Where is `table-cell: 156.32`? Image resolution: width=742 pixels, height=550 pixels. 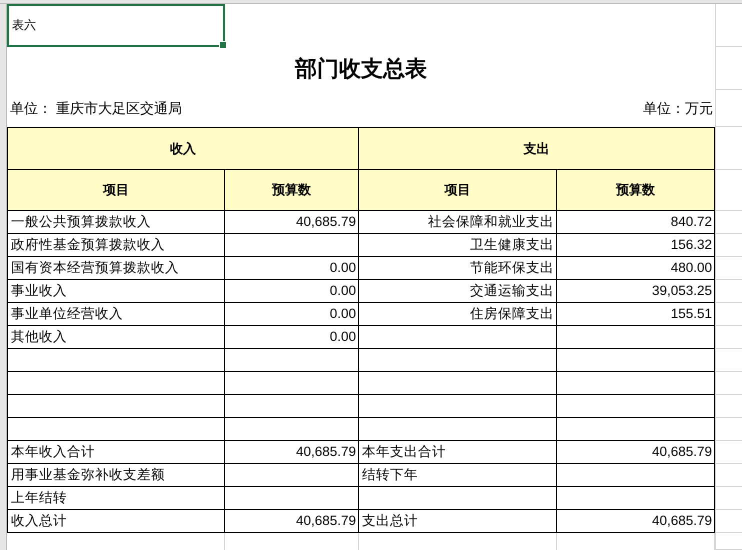 table-cell: 156.32 is located at coordinates (636, 245).